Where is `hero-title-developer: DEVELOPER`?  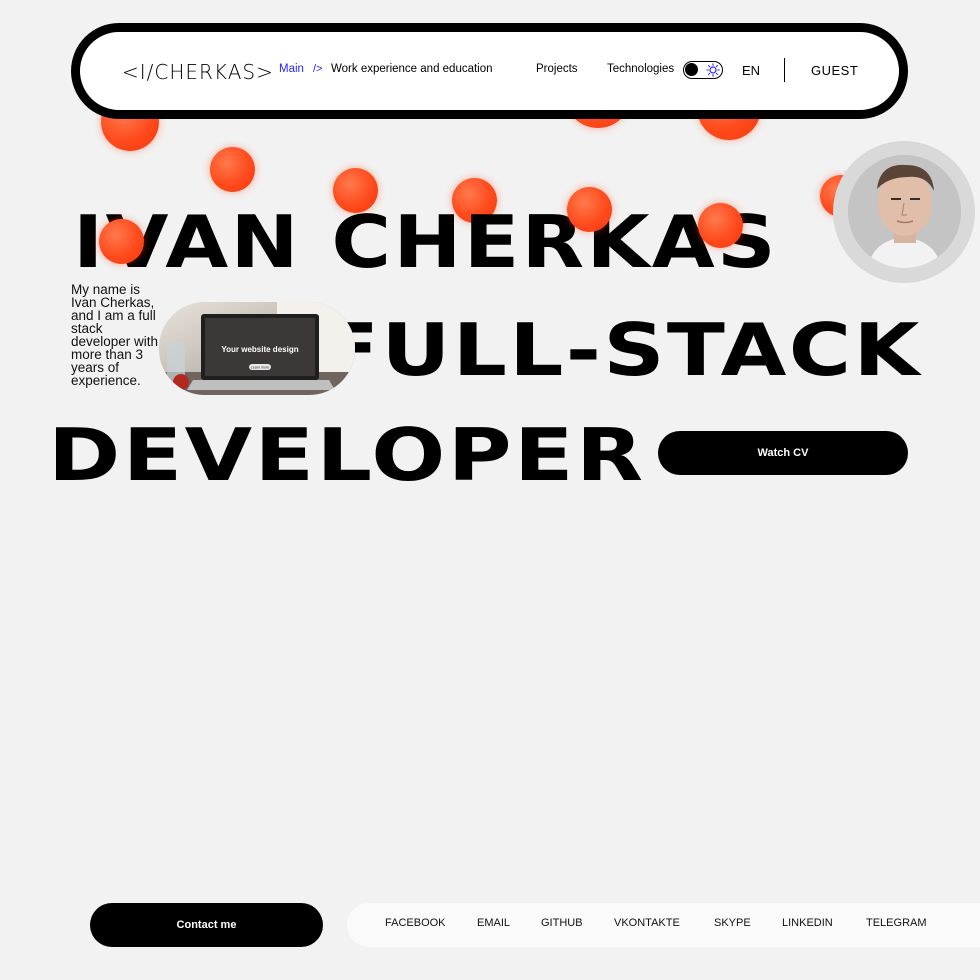 hero-title-developer: DEVELOPER is located at coordinates (347, 455).